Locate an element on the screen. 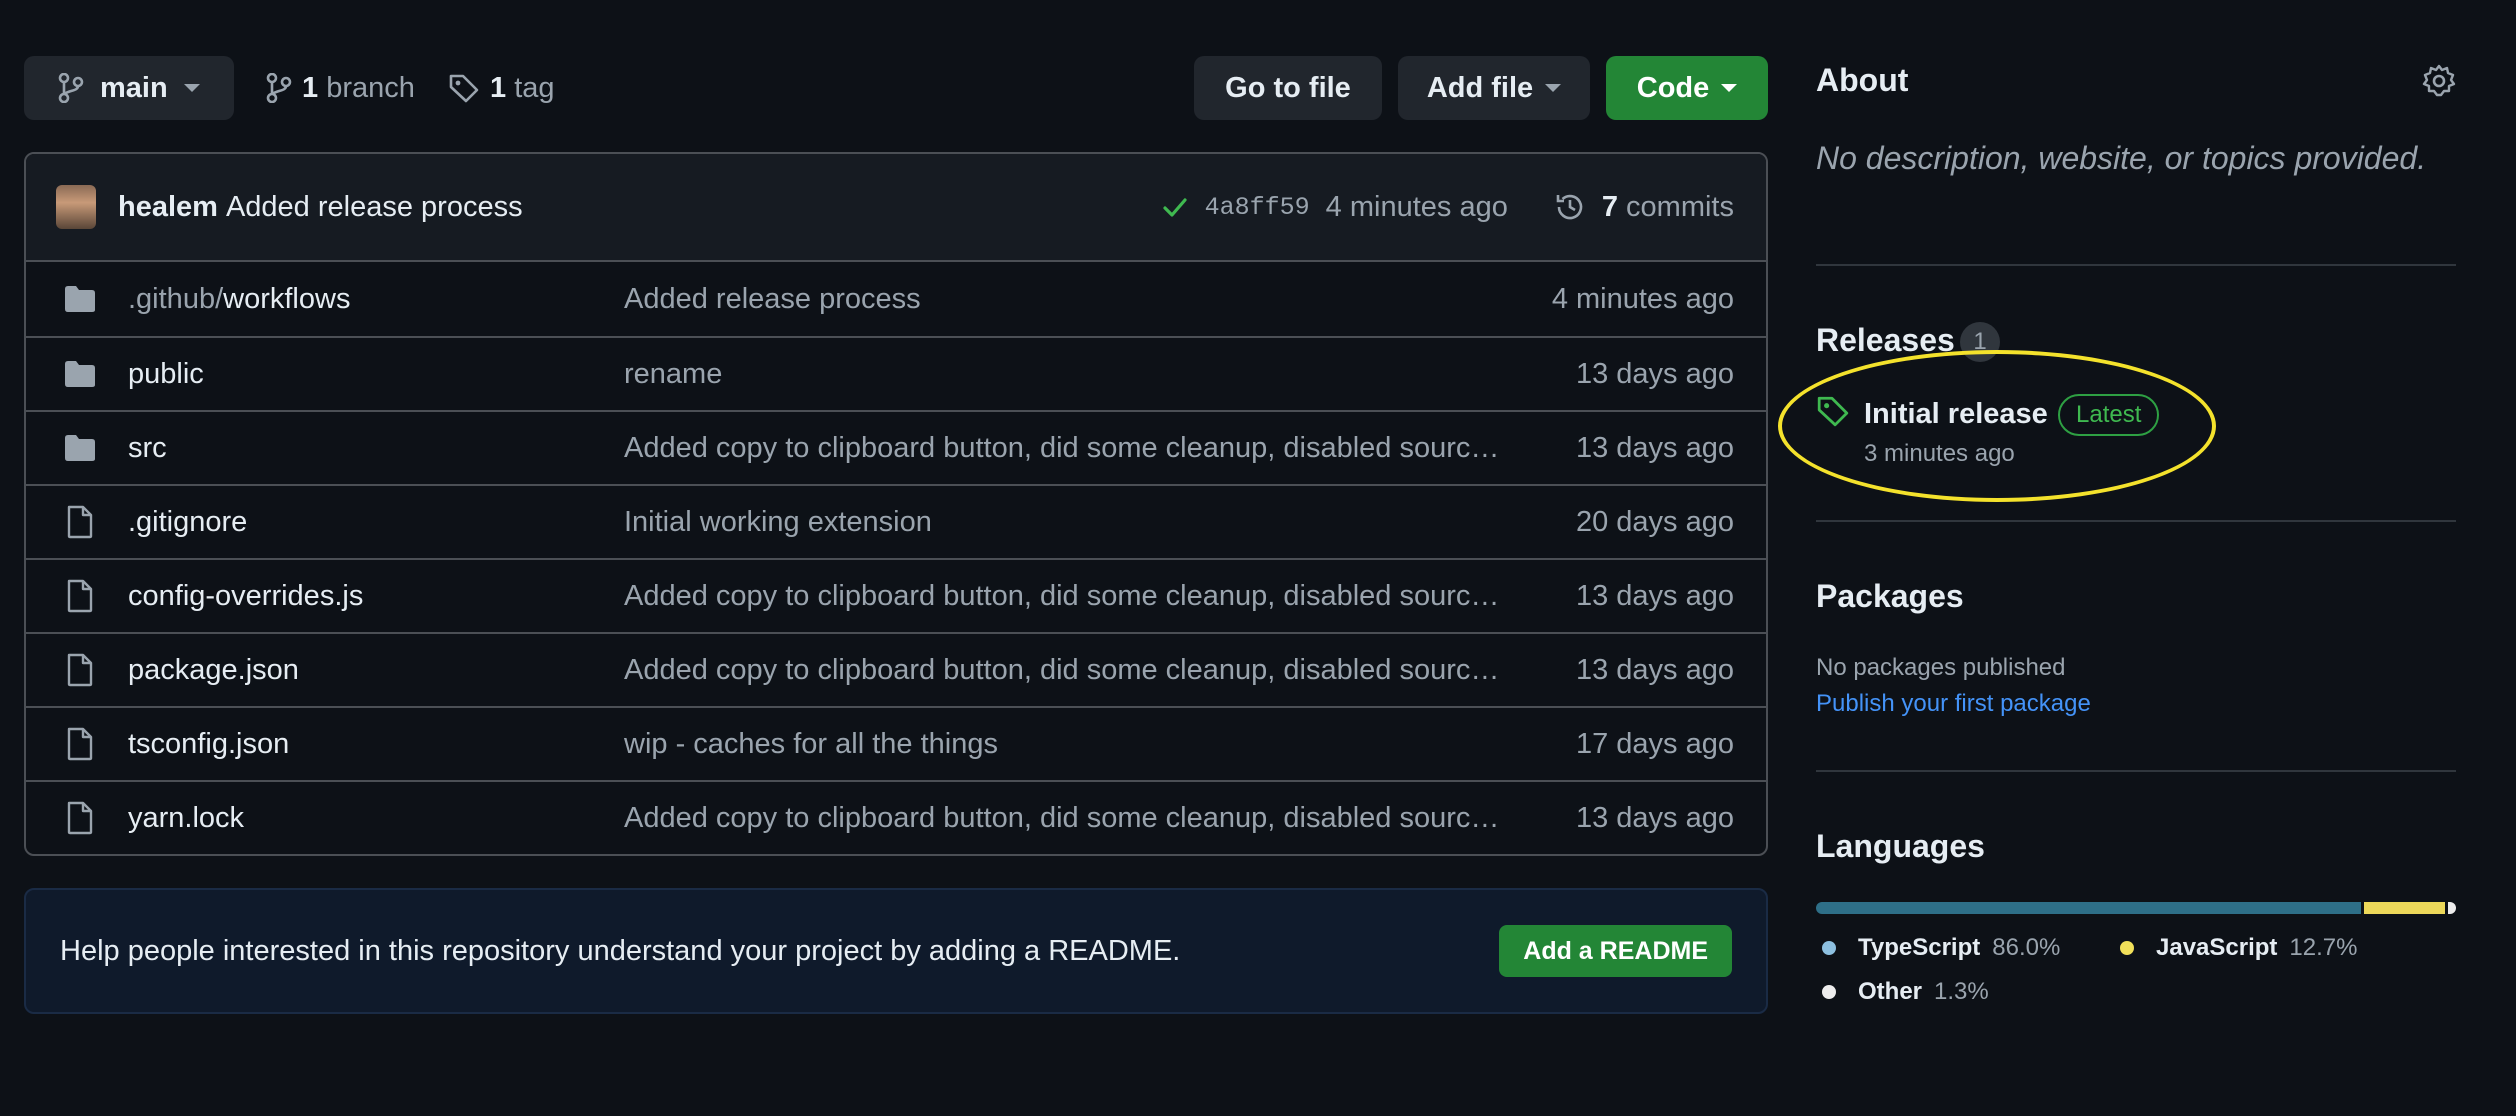 The image size is (2516, 1116). file-name-prefix: .github/ is located at coordinates (176, 298).